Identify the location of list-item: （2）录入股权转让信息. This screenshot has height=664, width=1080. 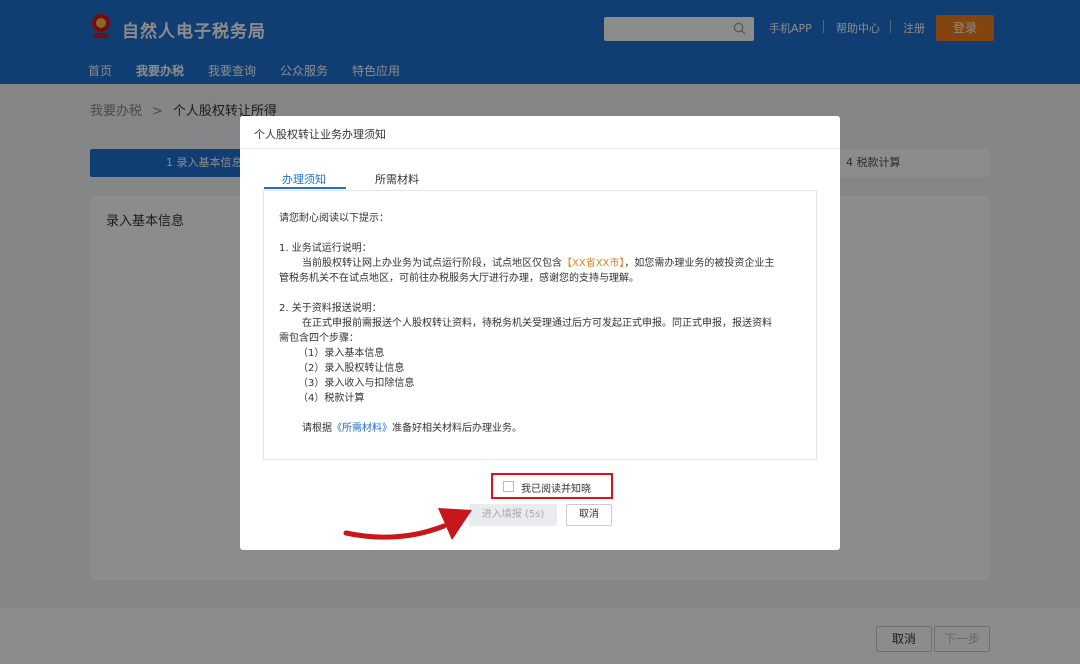
(351, 368).